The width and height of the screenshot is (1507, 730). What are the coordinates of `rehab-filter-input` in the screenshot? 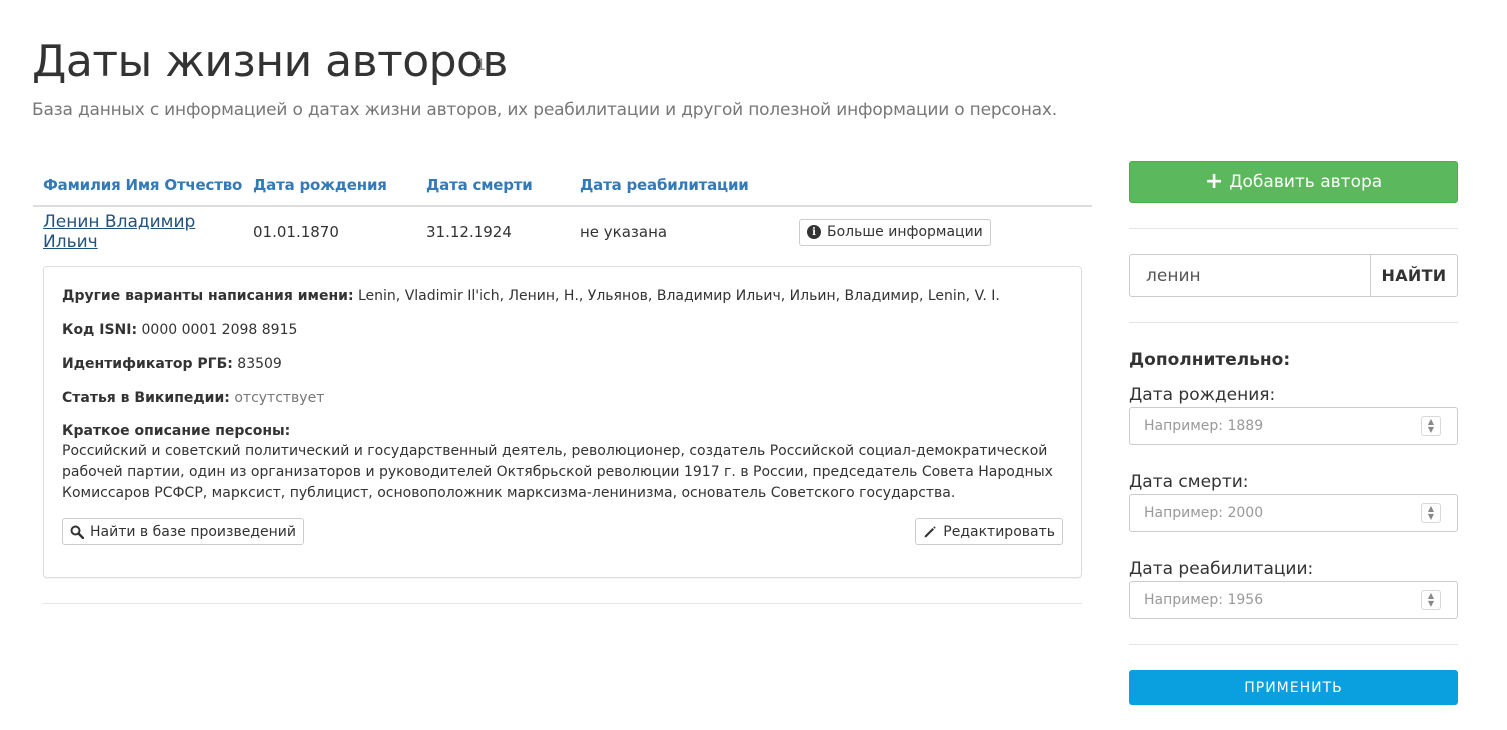 It's located at (1293, 600).